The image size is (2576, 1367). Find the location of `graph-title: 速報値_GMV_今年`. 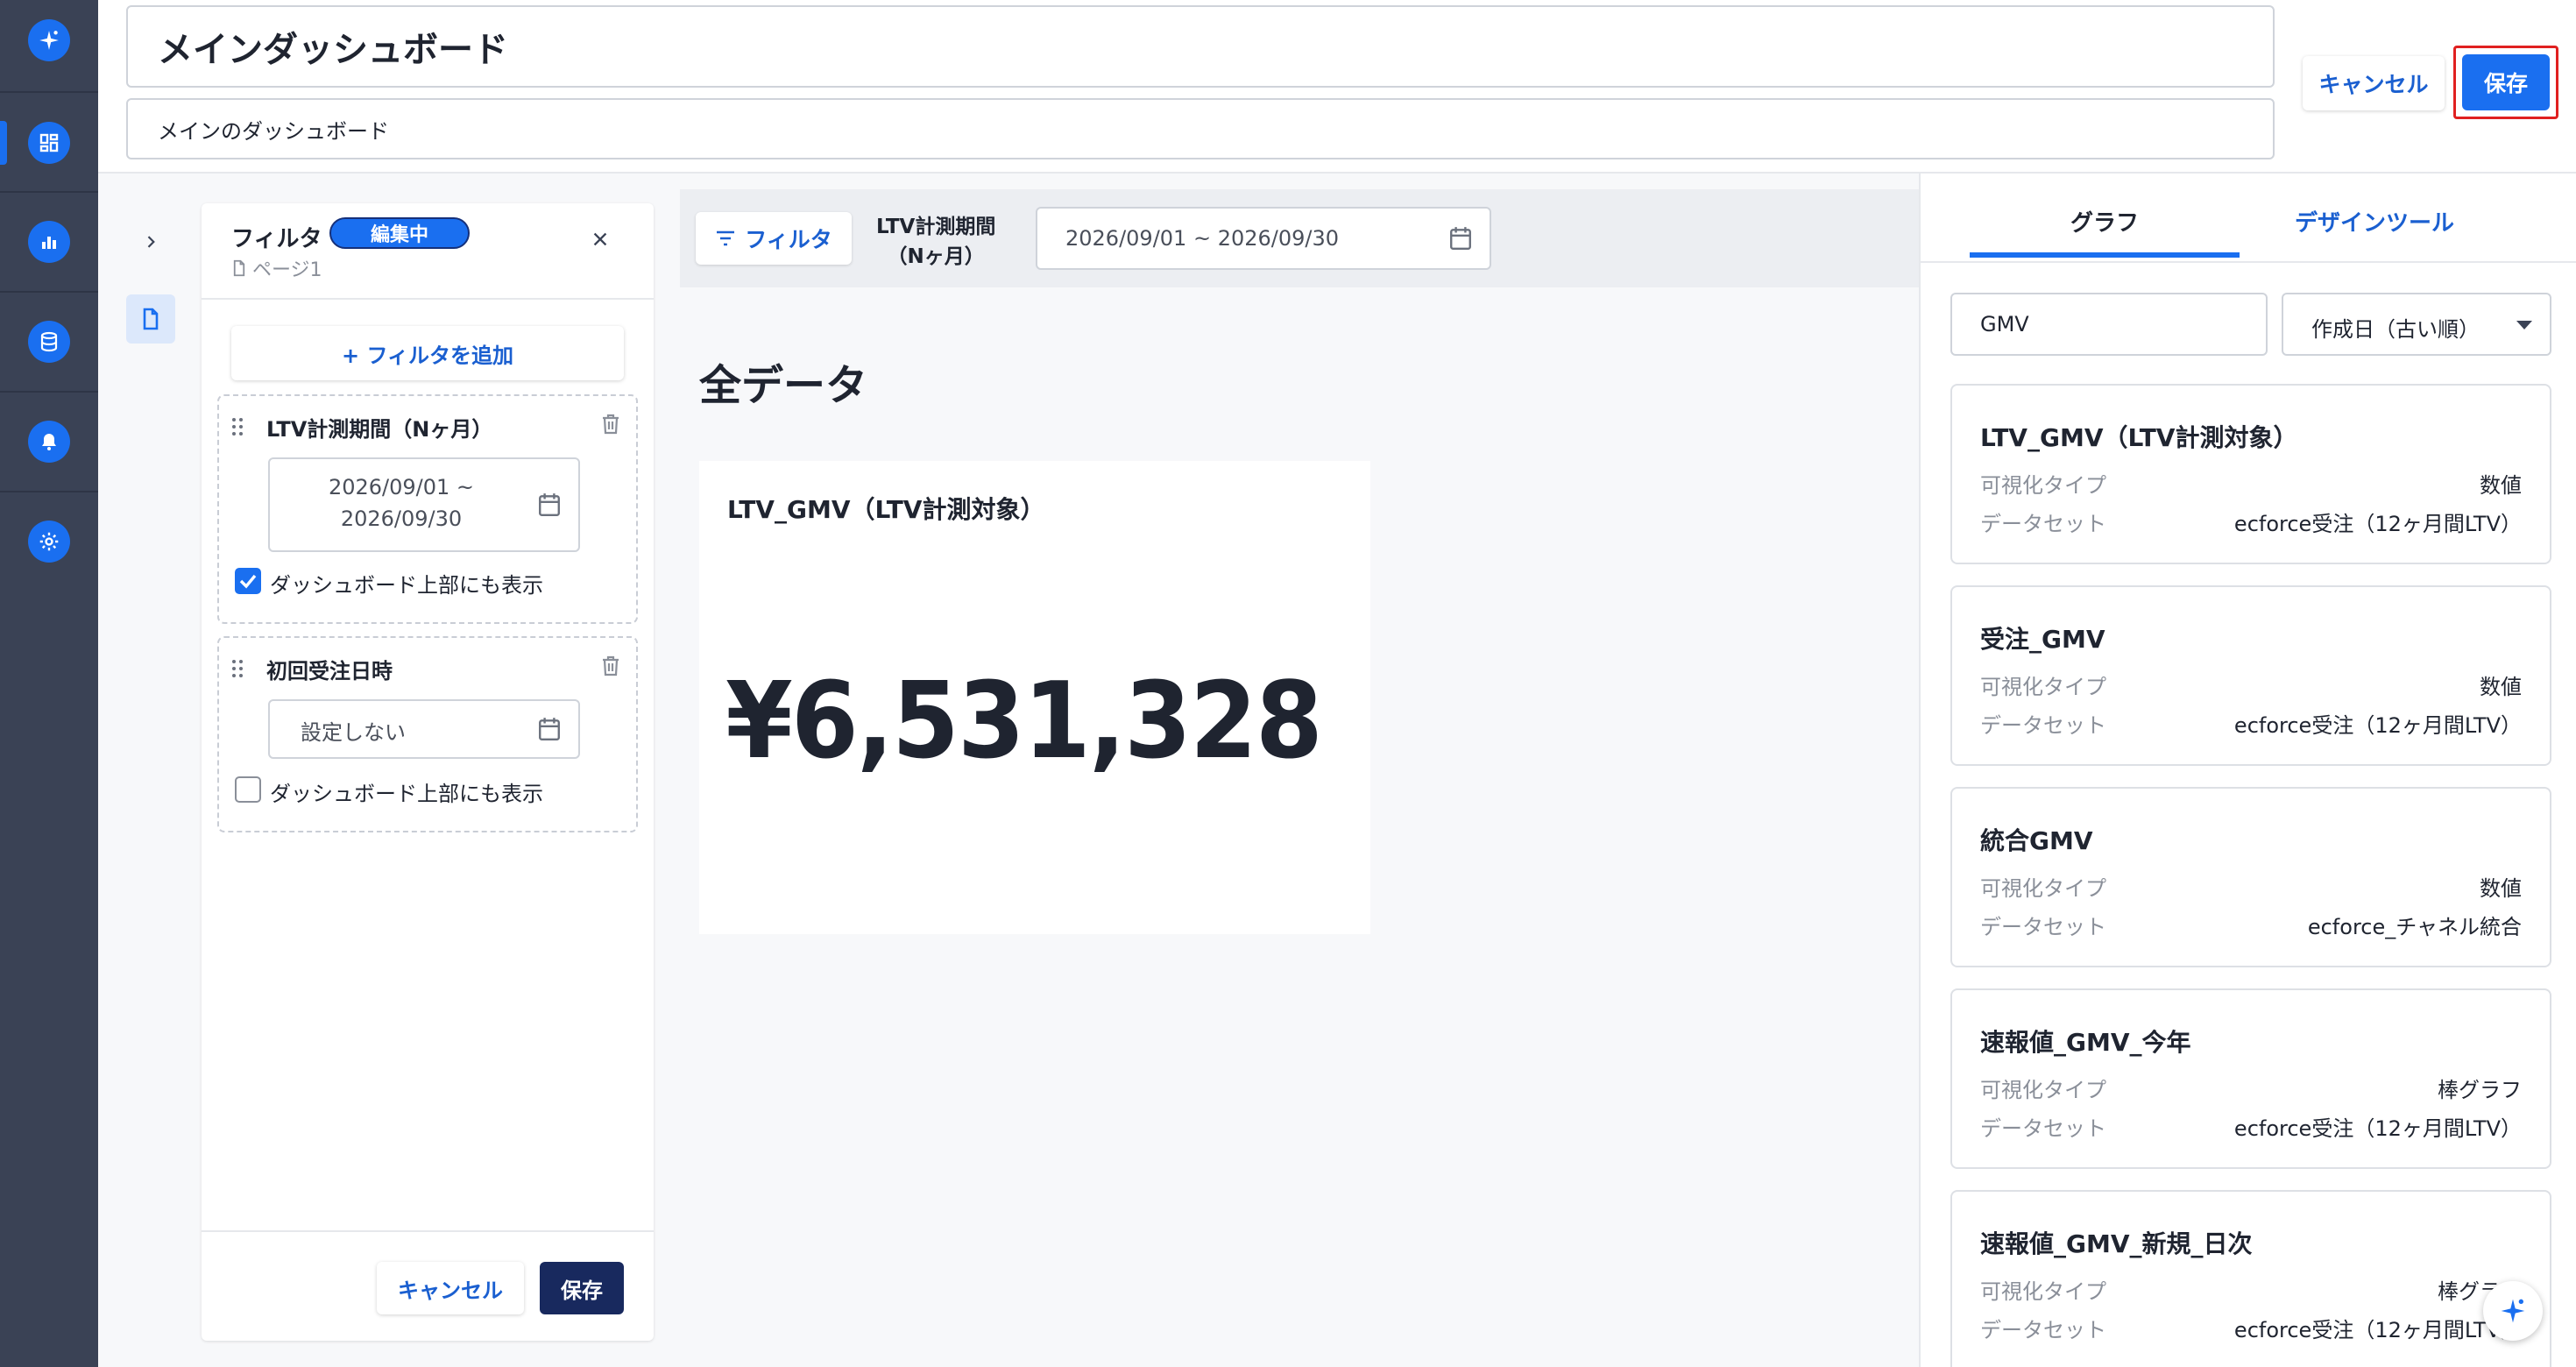

graph-title: 速報値_GMV_今年 is located at coordinates (2085, 1042).